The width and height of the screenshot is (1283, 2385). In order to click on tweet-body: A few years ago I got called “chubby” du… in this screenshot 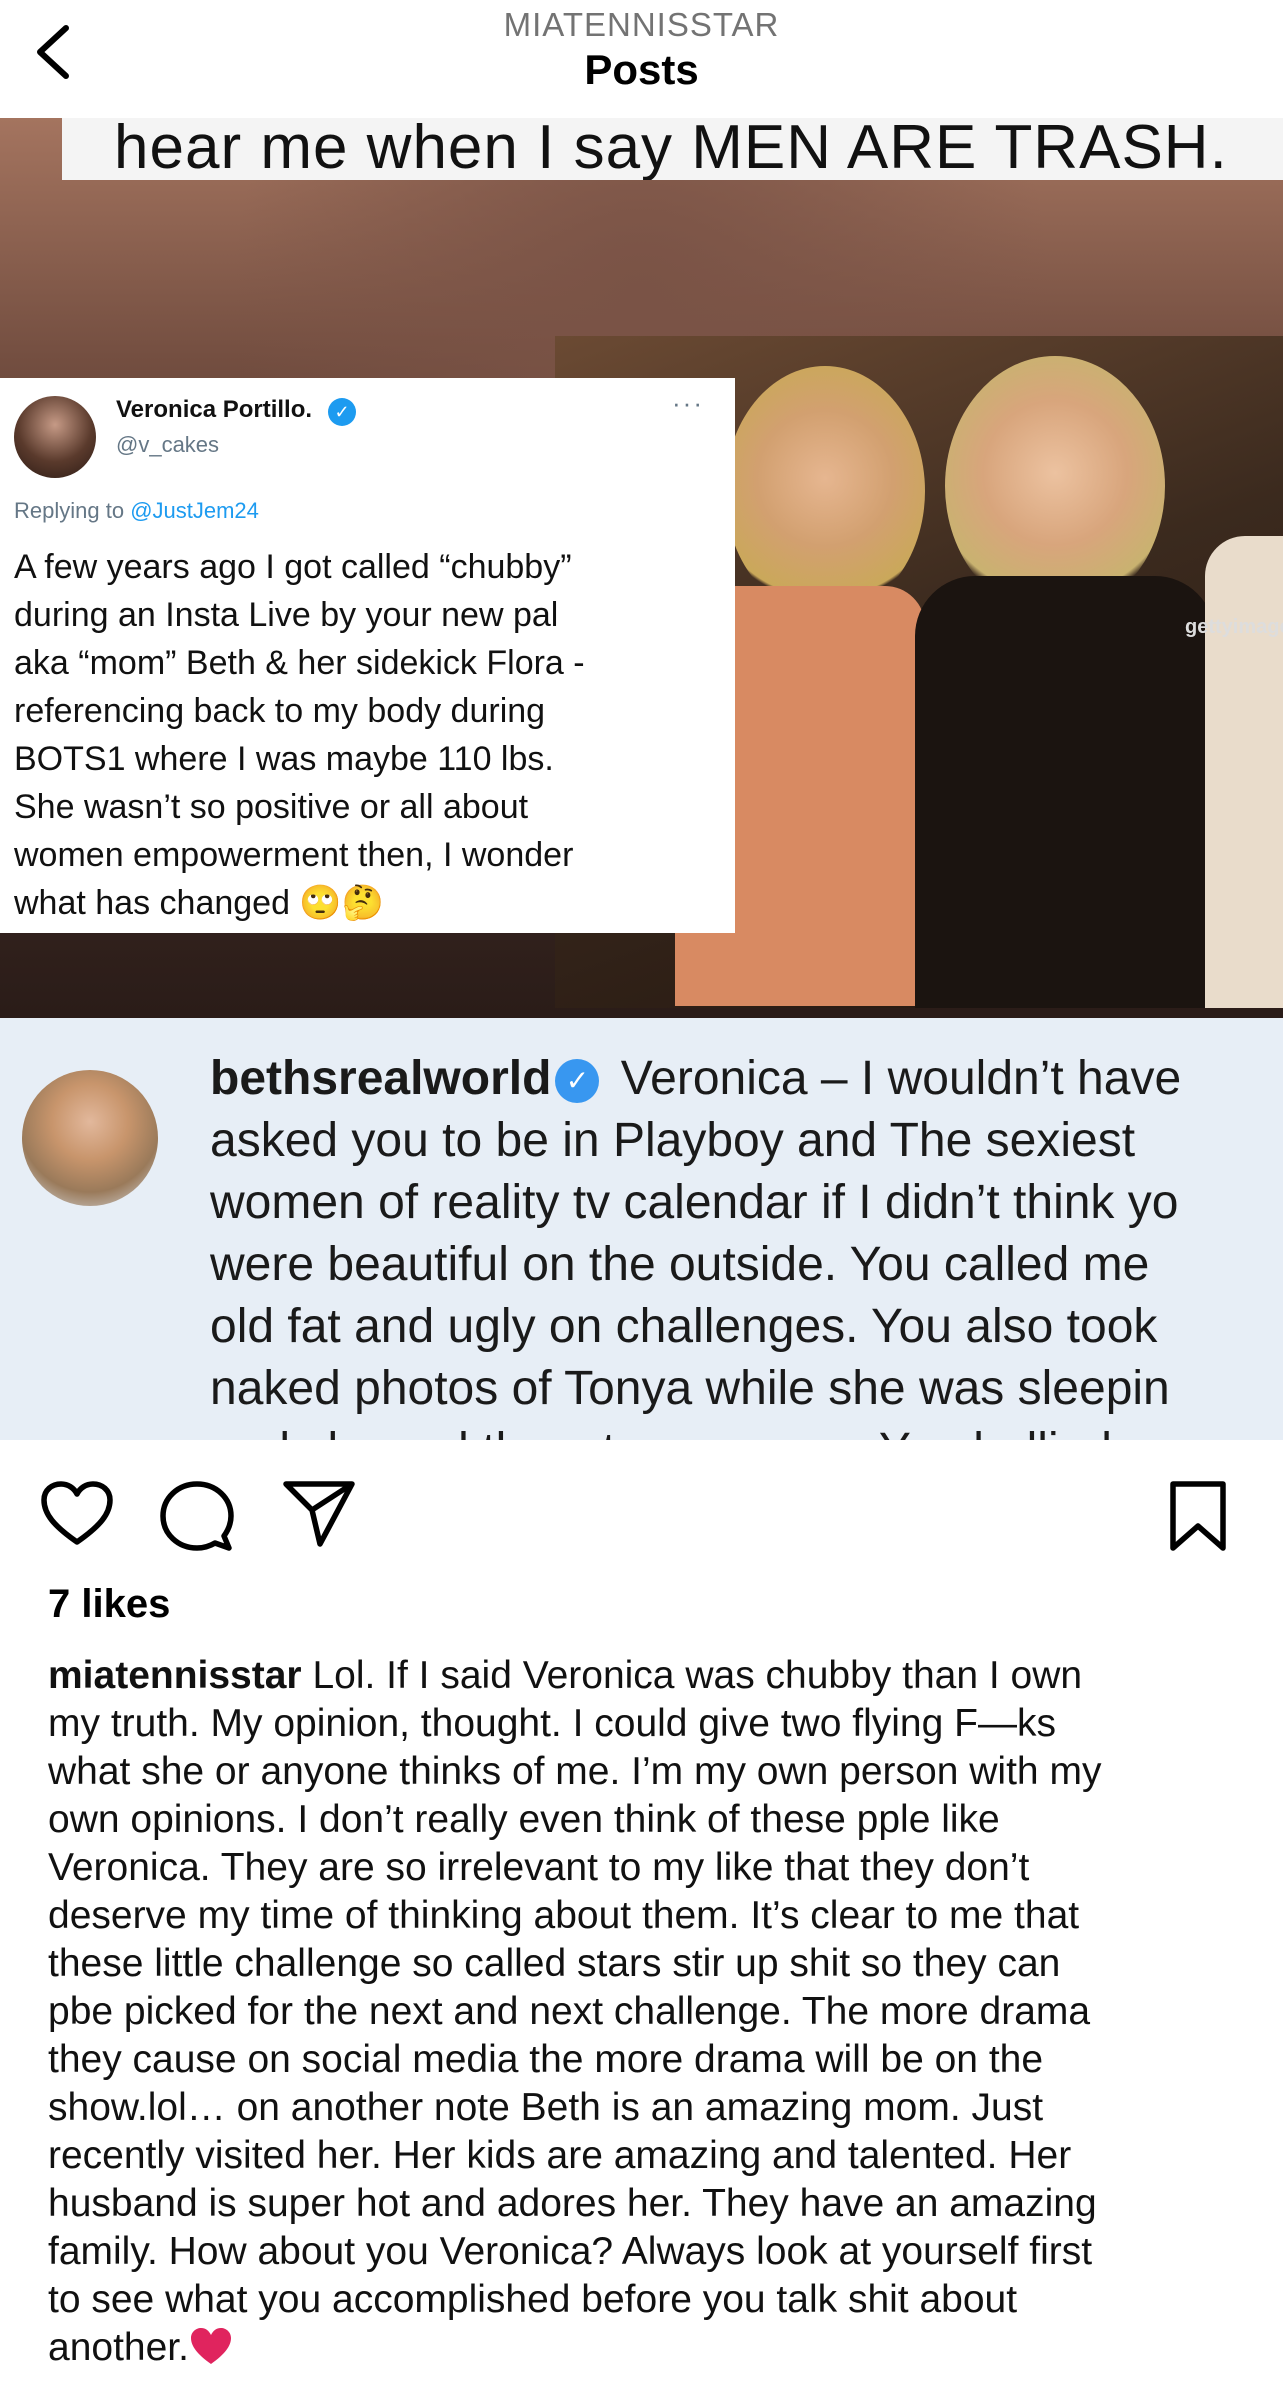, I will do `click(299, 735)`.